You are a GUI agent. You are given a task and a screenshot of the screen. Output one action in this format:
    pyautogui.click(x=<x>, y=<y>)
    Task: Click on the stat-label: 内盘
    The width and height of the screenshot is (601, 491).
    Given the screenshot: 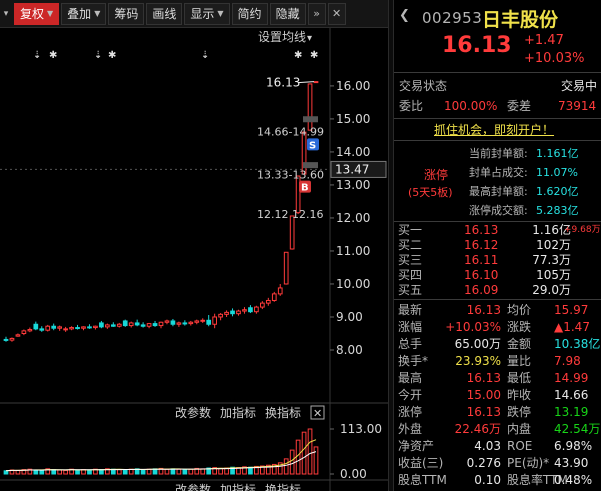 What is the action you would take?
    pyautogui.click(x=519, y=429)
    